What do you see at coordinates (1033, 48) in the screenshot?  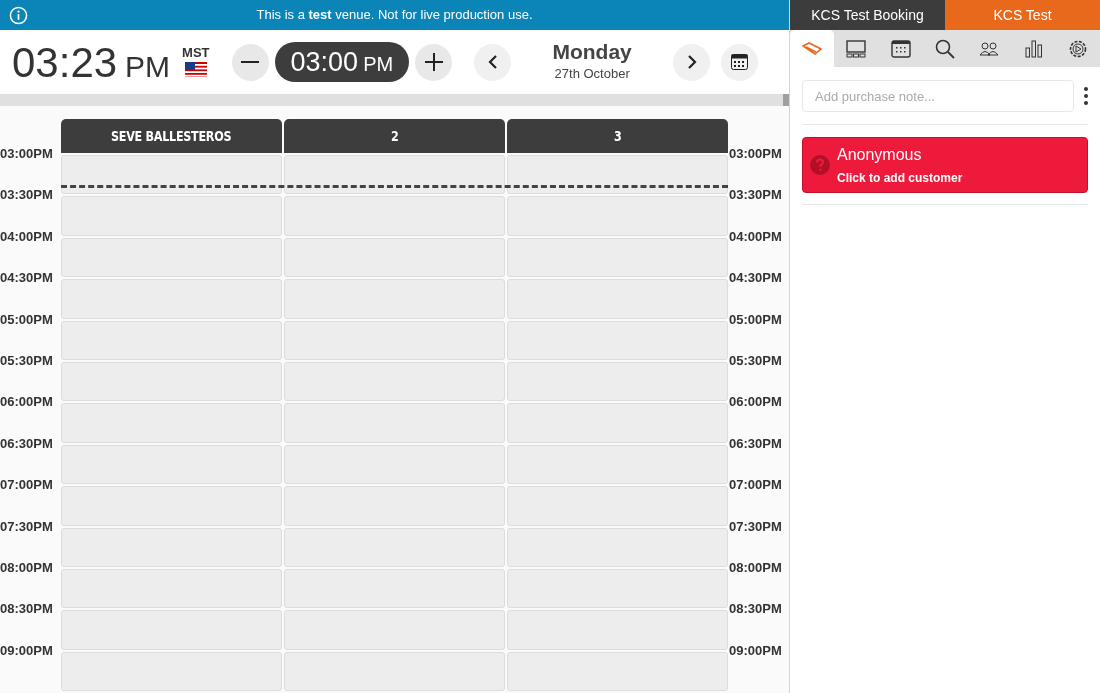 I see `bar-chart-icon` at bounding box center [1033, 48].